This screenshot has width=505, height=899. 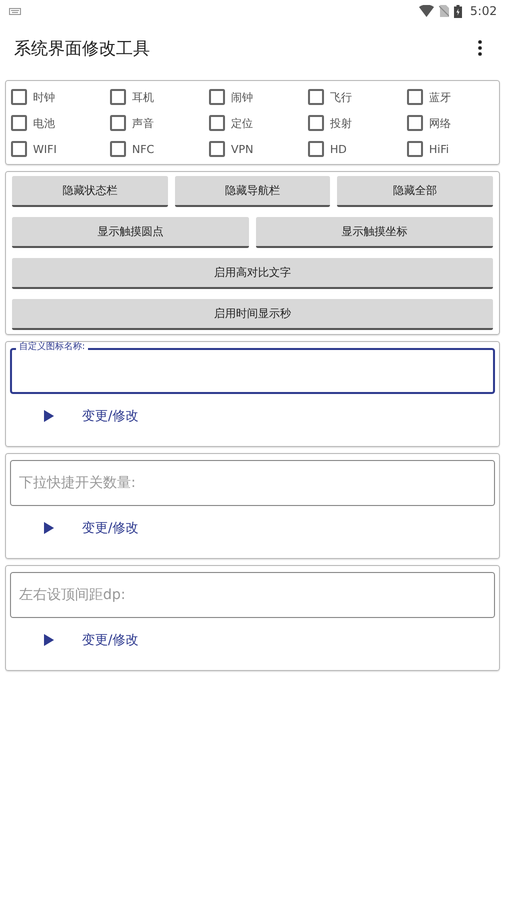 What do you see at coordinates (159, 123) in the screenshot?
I see `checkbox-item: 声音` at bounding box center [159, 123].